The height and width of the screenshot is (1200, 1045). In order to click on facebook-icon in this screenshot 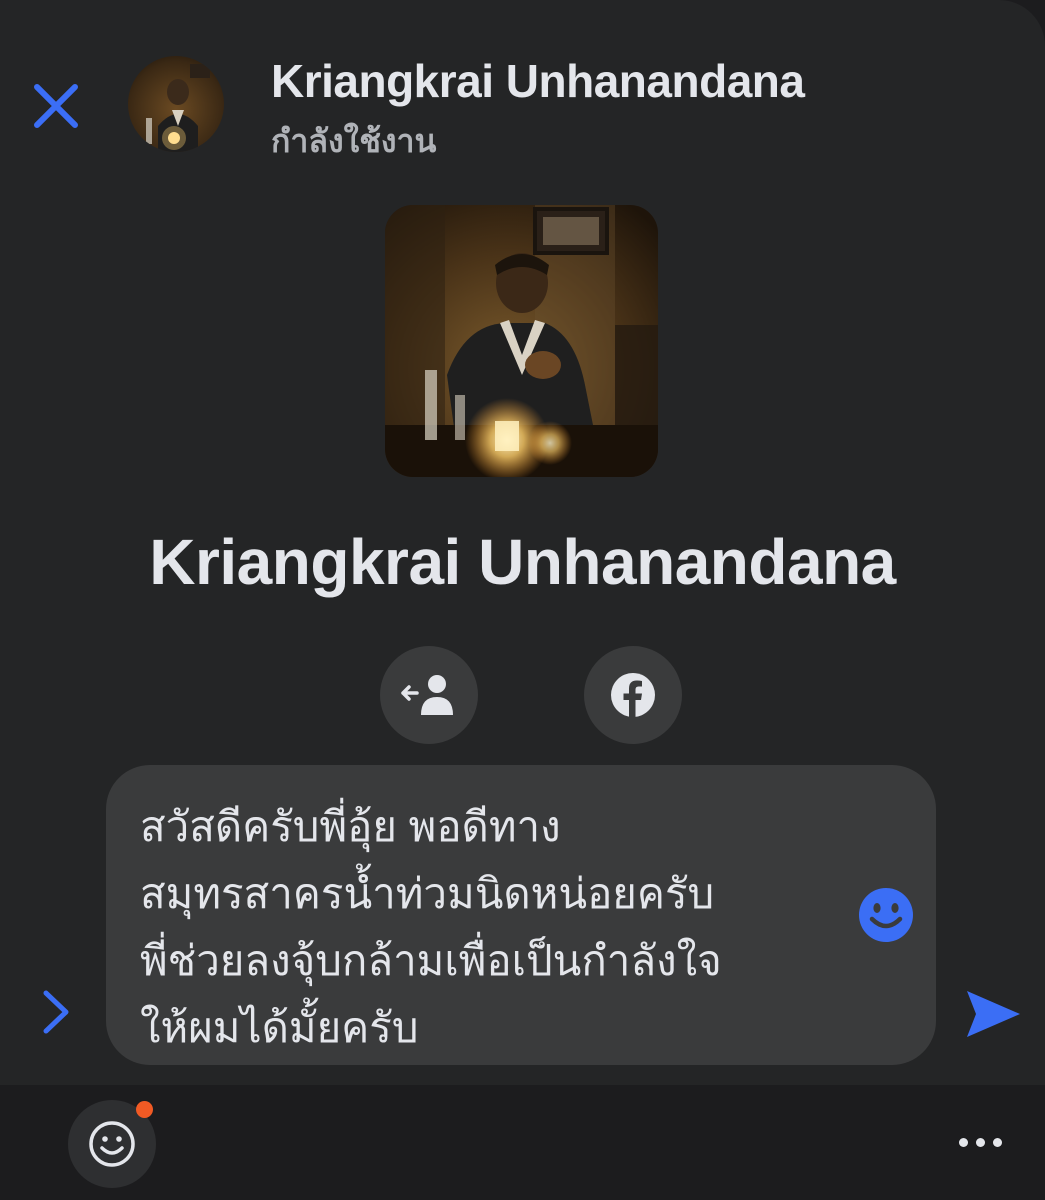, I will do `click(633, 695)`.